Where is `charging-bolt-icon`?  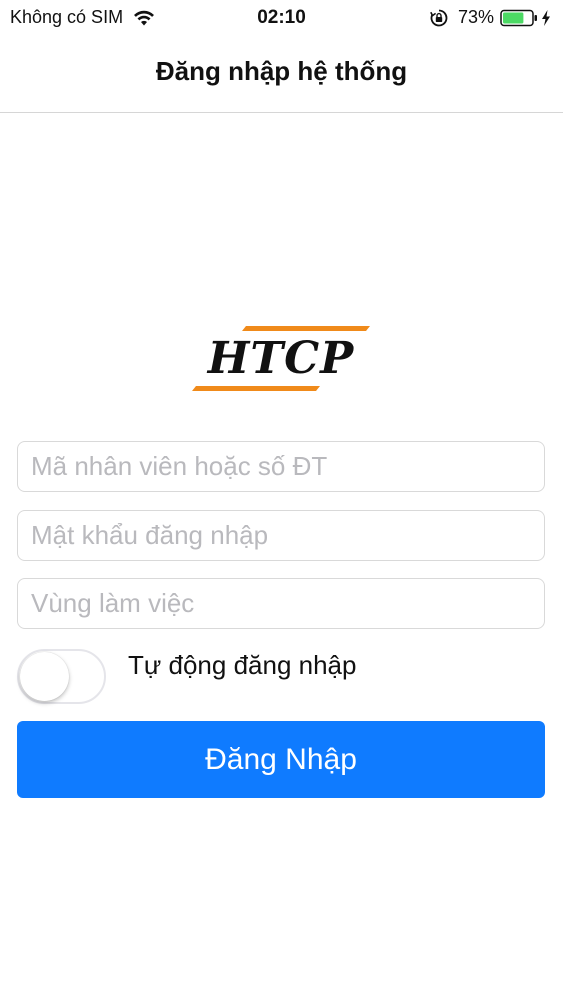
charging-bolt-icon is located at coordinates (546, 17).